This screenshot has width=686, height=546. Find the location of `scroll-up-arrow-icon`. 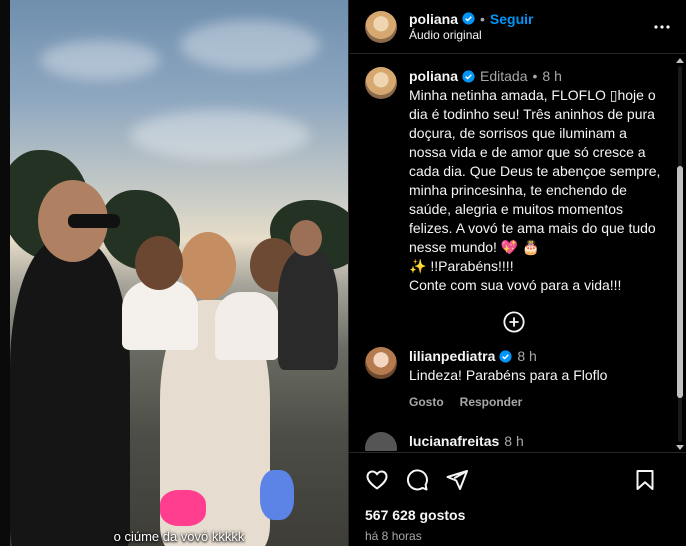

scroll-up-arrow-icon is located at coordinates (680, 60).